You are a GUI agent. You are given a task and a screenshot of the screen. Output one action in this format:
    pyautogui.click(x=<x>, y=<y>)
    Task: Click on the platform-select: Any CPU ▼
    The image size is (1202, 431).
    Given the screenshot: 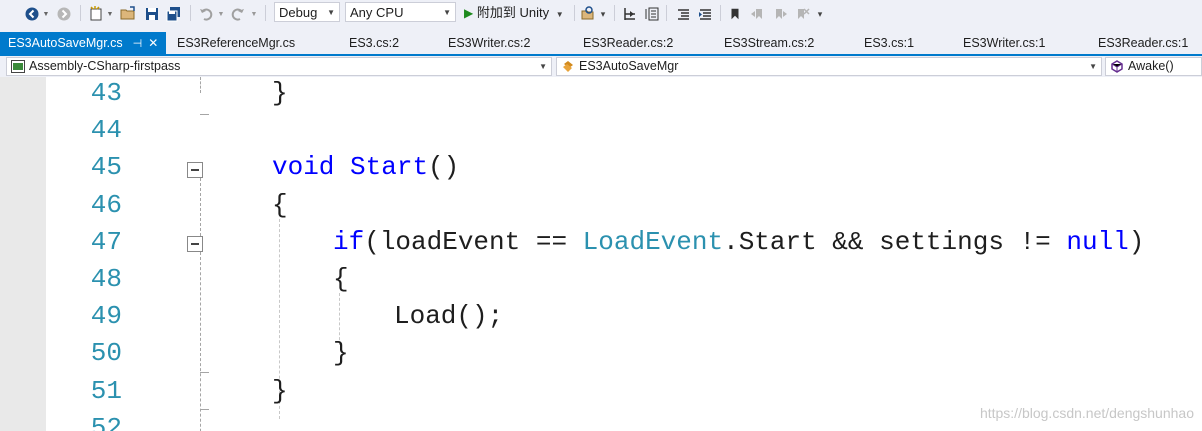 What is the action you would take?
    pyautogui.click(x=400, y=12)
    